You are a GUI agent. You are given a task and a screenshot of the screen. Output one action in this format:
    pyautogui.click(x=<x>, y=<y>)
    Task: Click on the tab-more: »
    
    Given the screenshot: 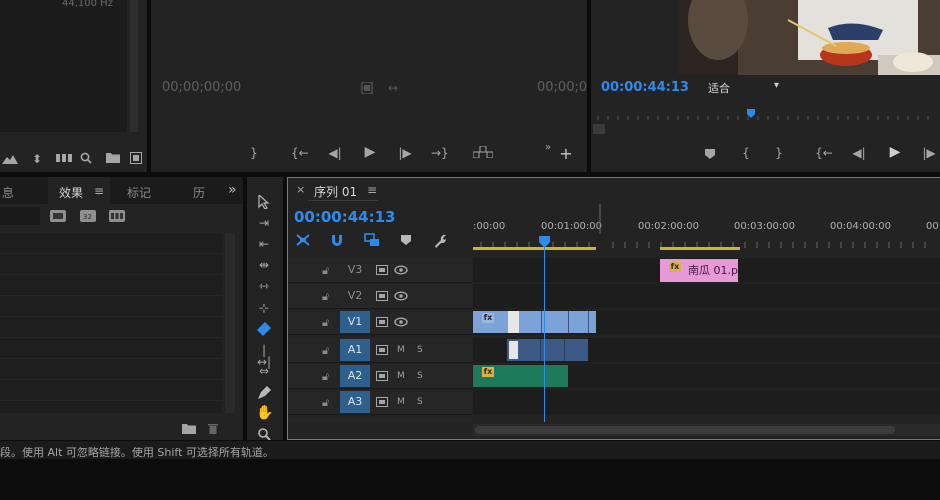 What is the action you would take?
    pyautogui.click(x=232, y=190)
    